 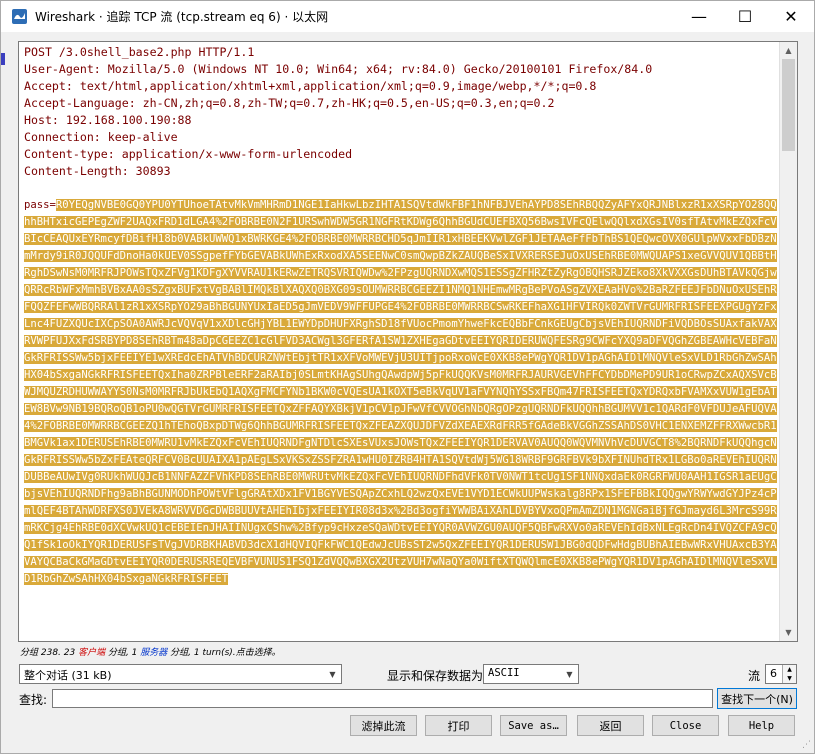 I want to click on show-save-label: 显示和保存数据为, so click(x=435, y=676).